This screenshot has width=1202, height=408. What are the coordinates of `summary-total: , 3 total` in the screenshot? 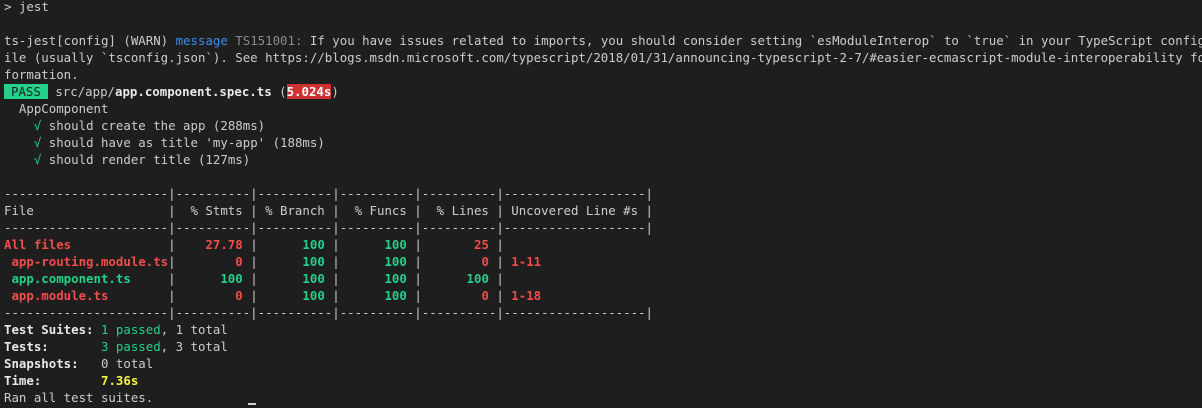 It's located at (194, 346).